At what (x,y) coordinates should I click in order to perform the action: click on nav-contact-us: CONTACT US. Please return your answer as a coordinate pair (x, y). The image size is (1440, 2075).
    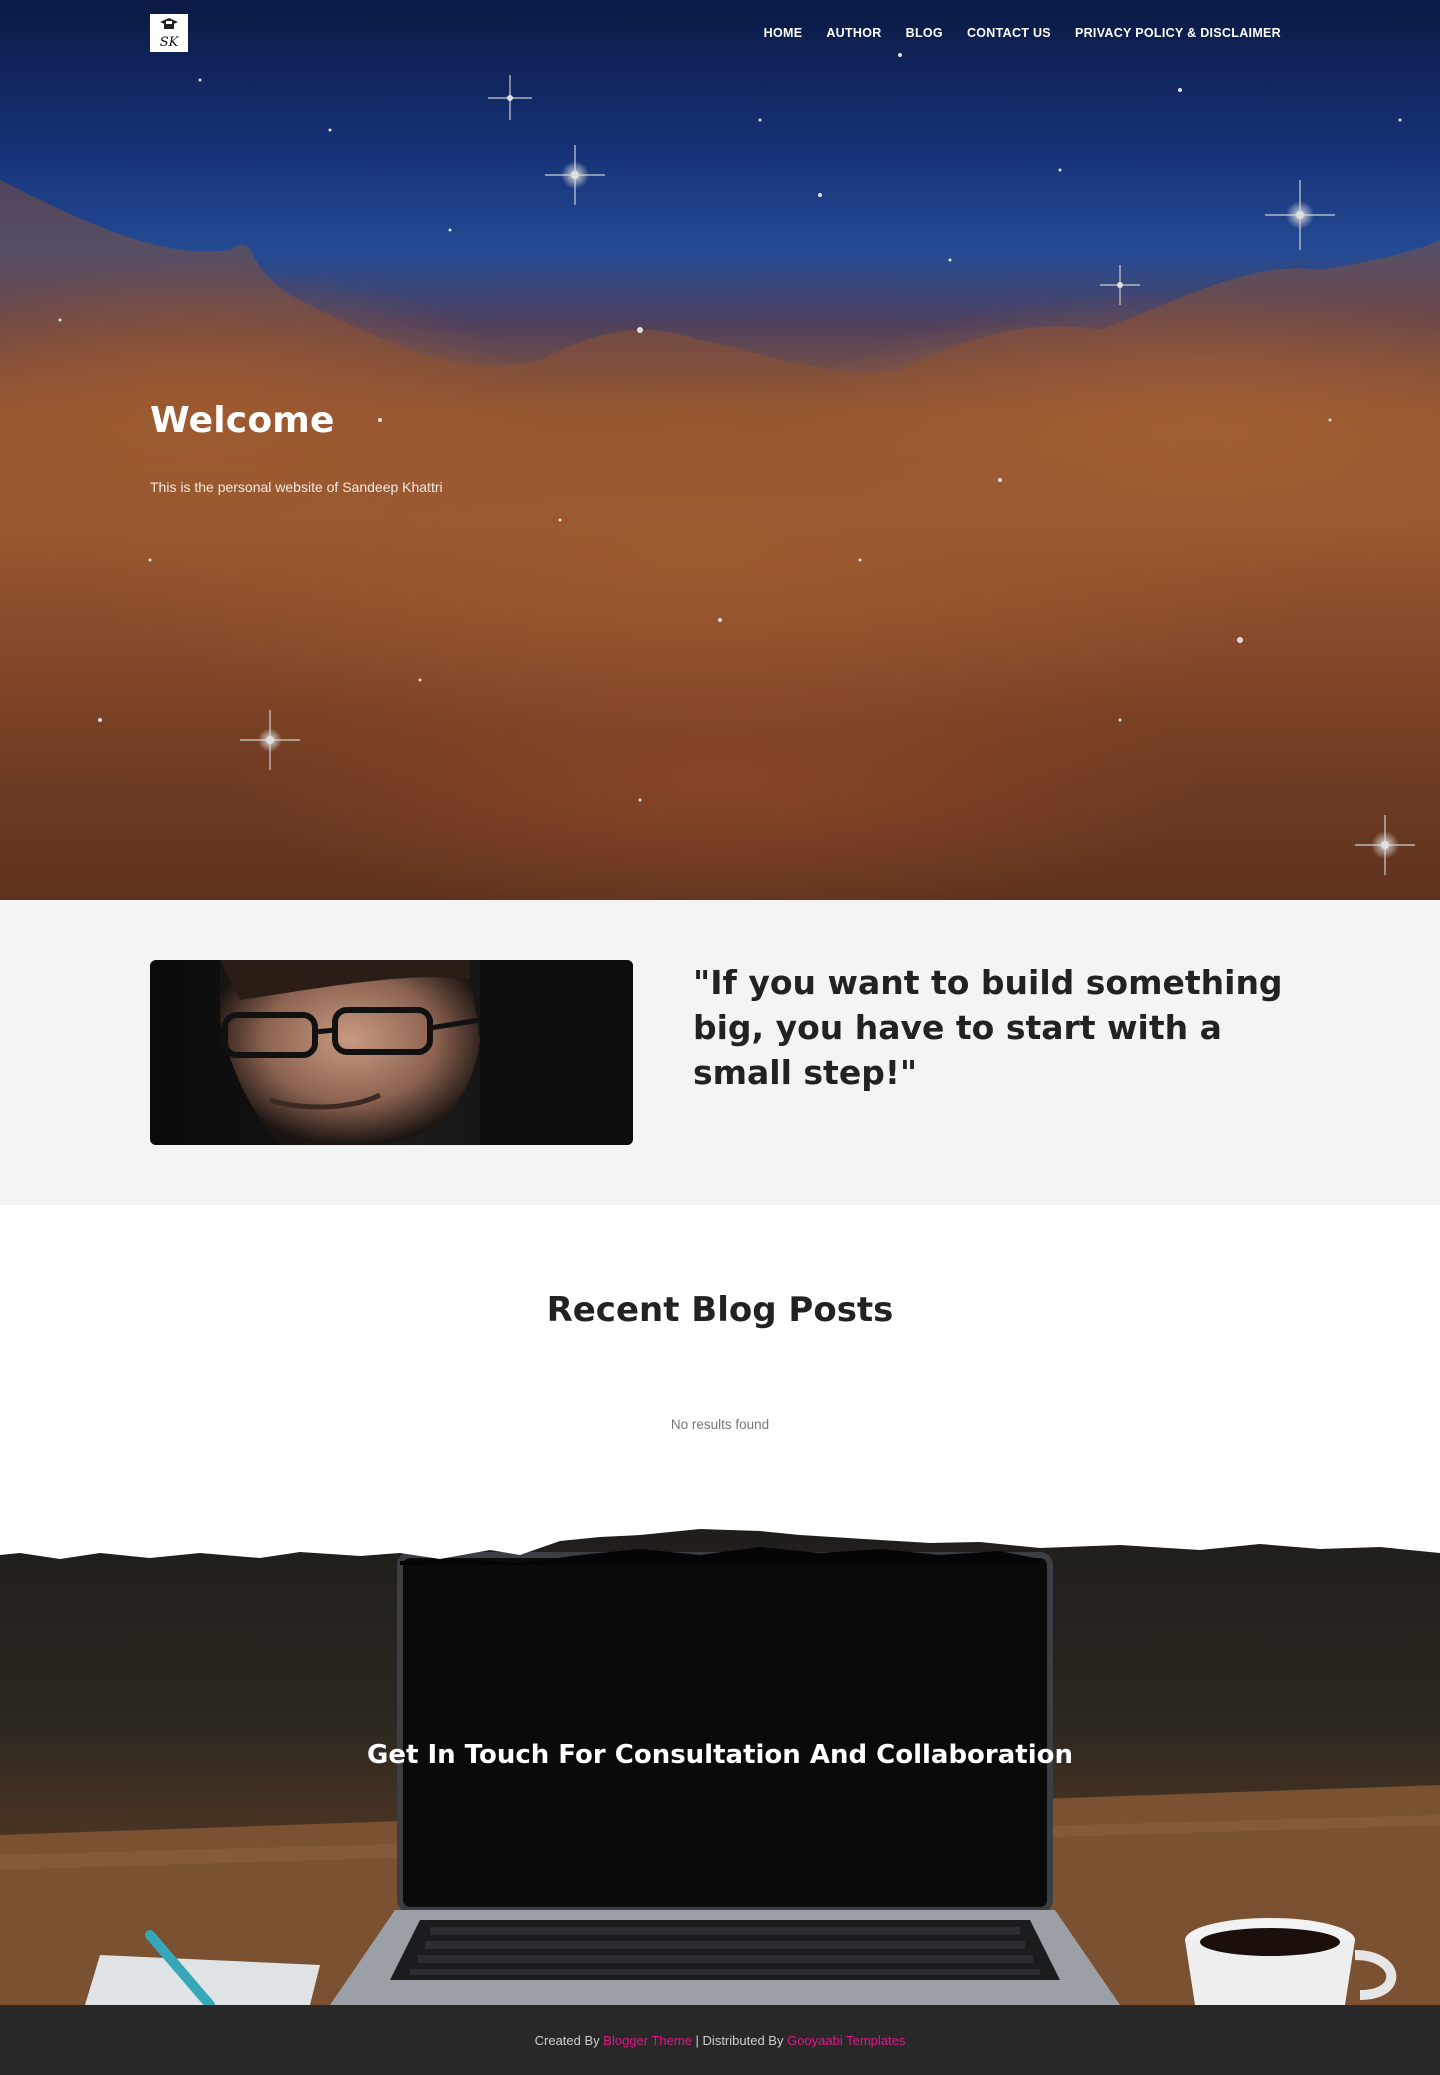
    Looking at the image, I should click on (1009, 33).